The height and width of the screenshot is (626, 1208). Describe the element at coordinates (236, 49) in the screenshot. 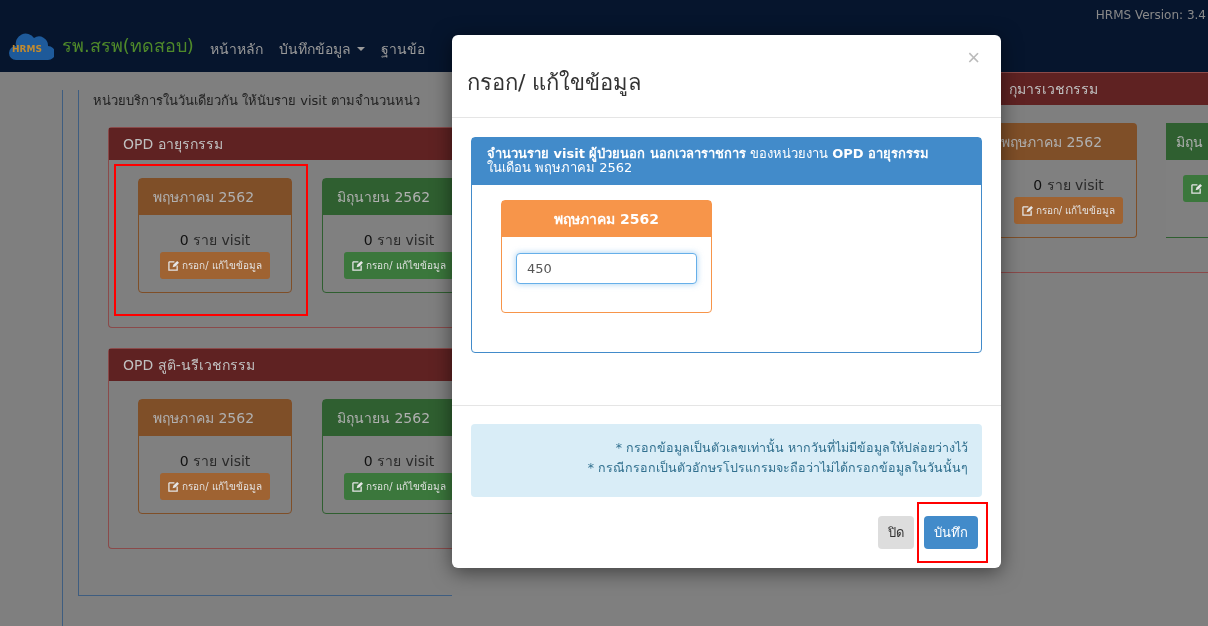

I see `nav-link: หน้าหลัก` at that location.